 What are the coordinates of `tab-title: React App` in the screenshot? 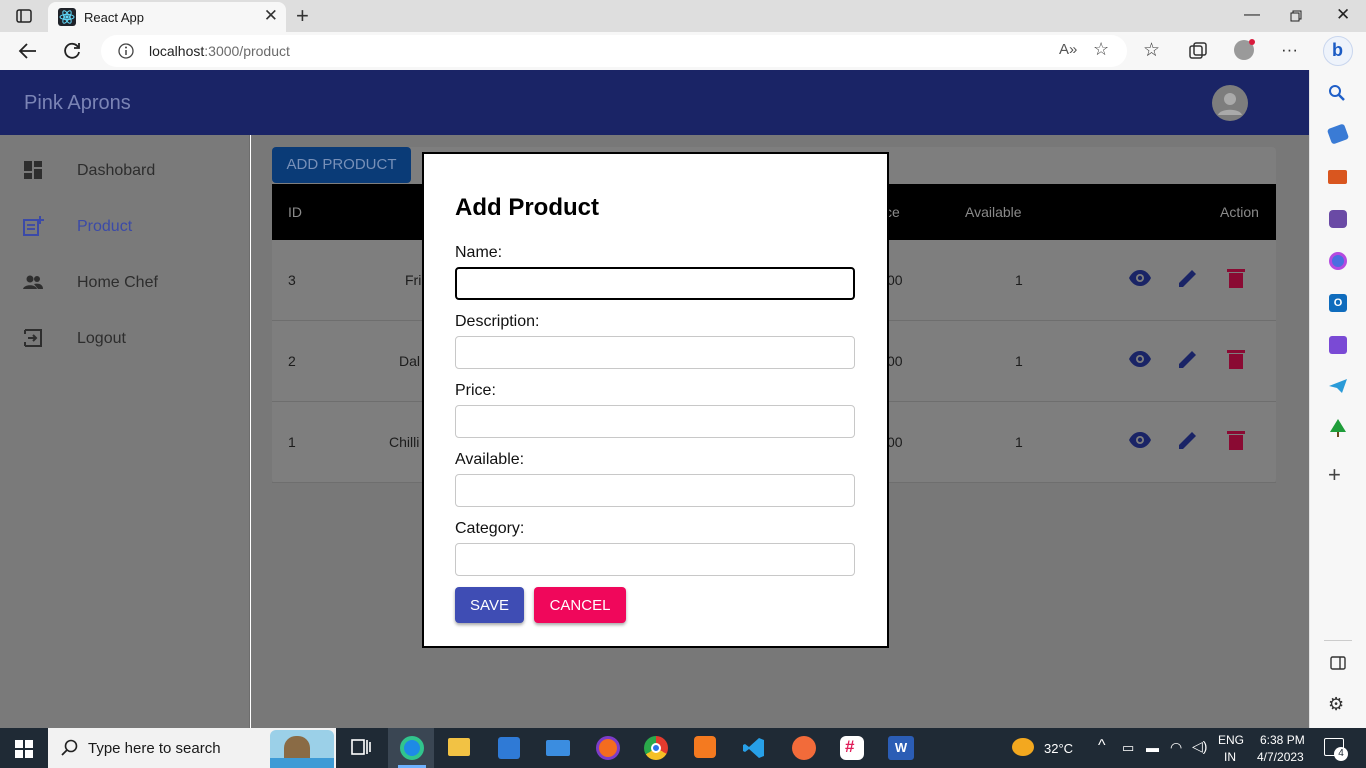 It's located at (114, 17).